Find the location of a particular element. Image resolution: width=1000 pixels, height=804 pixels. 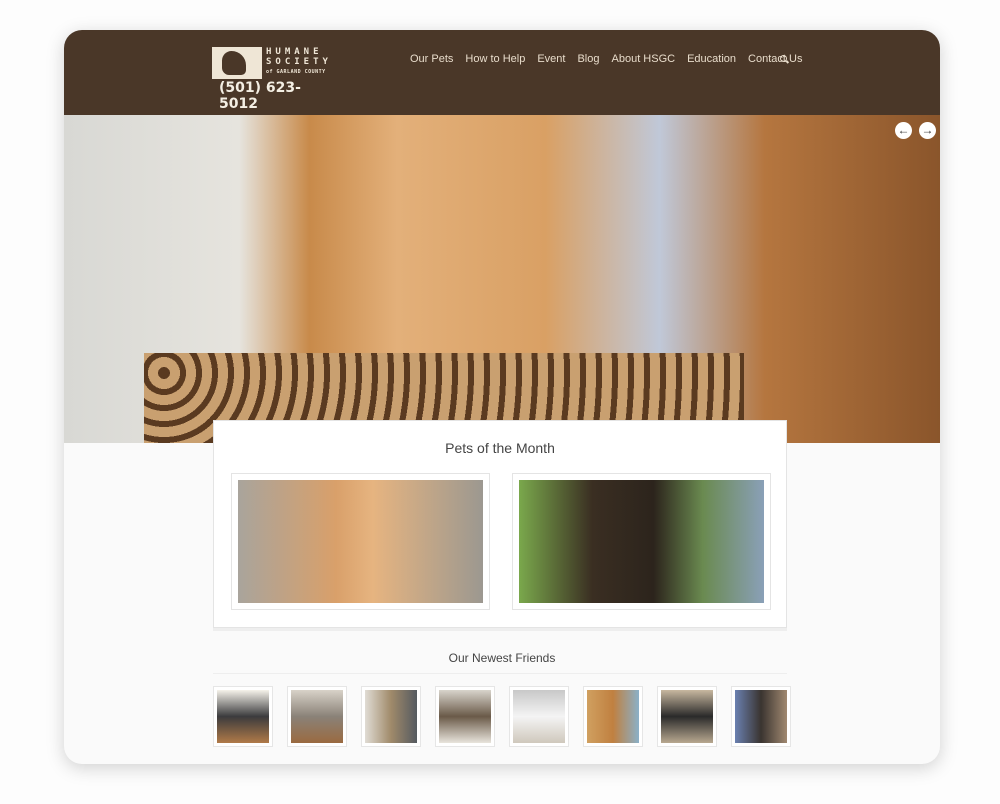

section-title: Our Newest Friends is located at coordinates (502, 658).